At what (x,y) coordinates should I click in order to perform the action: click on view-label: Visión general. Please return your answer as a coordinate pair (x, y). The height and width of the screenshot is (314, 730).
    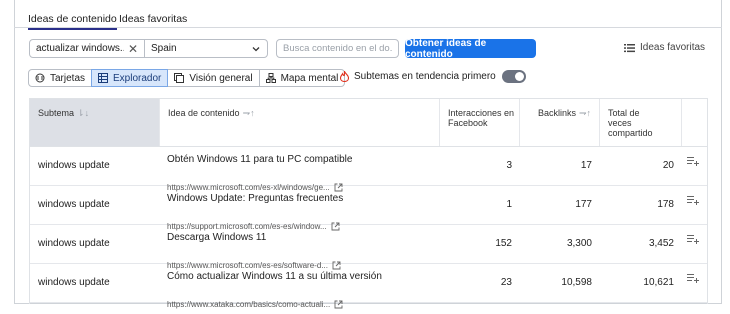
    Looking at the image, I should click on (221, 78).